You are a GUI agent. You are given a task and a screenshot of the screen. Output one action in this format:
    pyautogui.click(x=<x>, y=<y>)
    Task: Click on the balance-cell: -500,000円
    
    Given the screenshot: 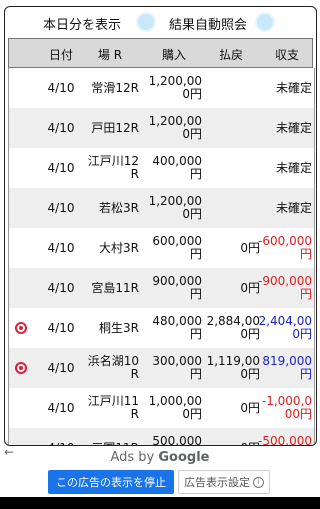 What is the action you would take?
    pyautogui.click(x=284, y=437)
    